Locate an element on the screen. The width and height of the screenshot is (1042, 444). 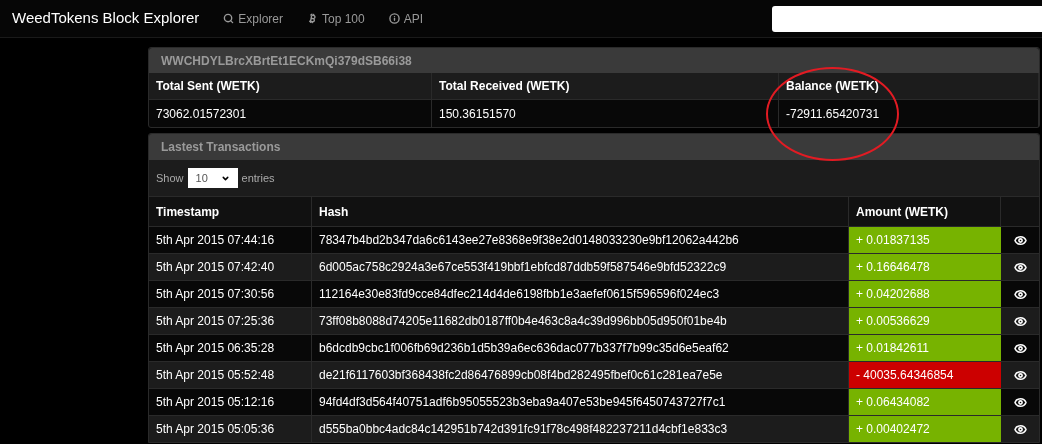
info-icon is located at coordinates (394, 18).